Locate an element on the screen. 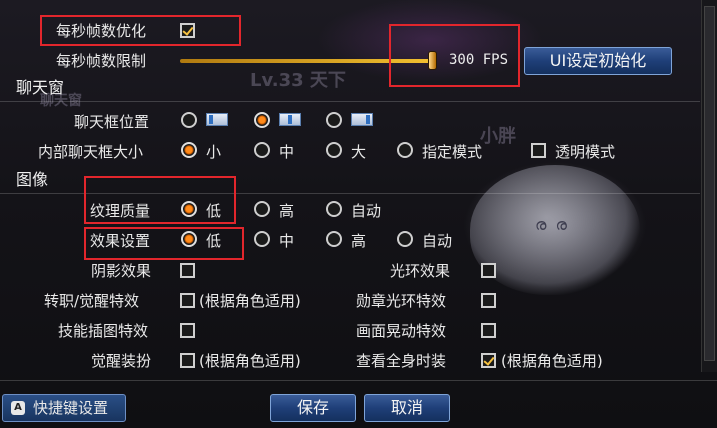 The height and width of the screenshot is (428, 717). chat-size-radio-custom is located at coordinates (405, 150).